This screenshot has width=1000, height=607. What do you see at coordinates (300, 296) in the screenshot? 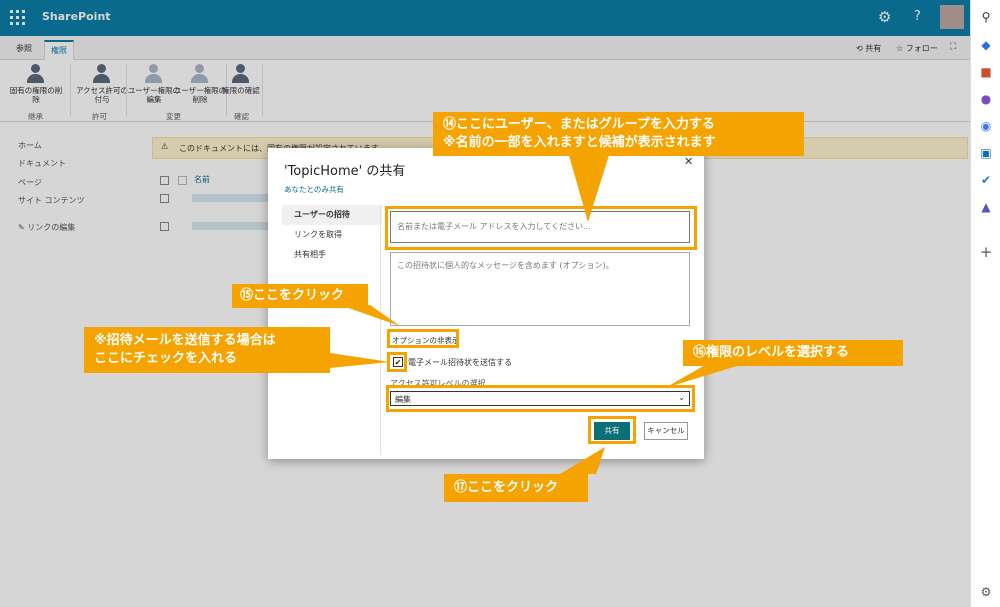
I see `callout-click-options: ⑮ここをクリック` at bounding box center [300, 296].